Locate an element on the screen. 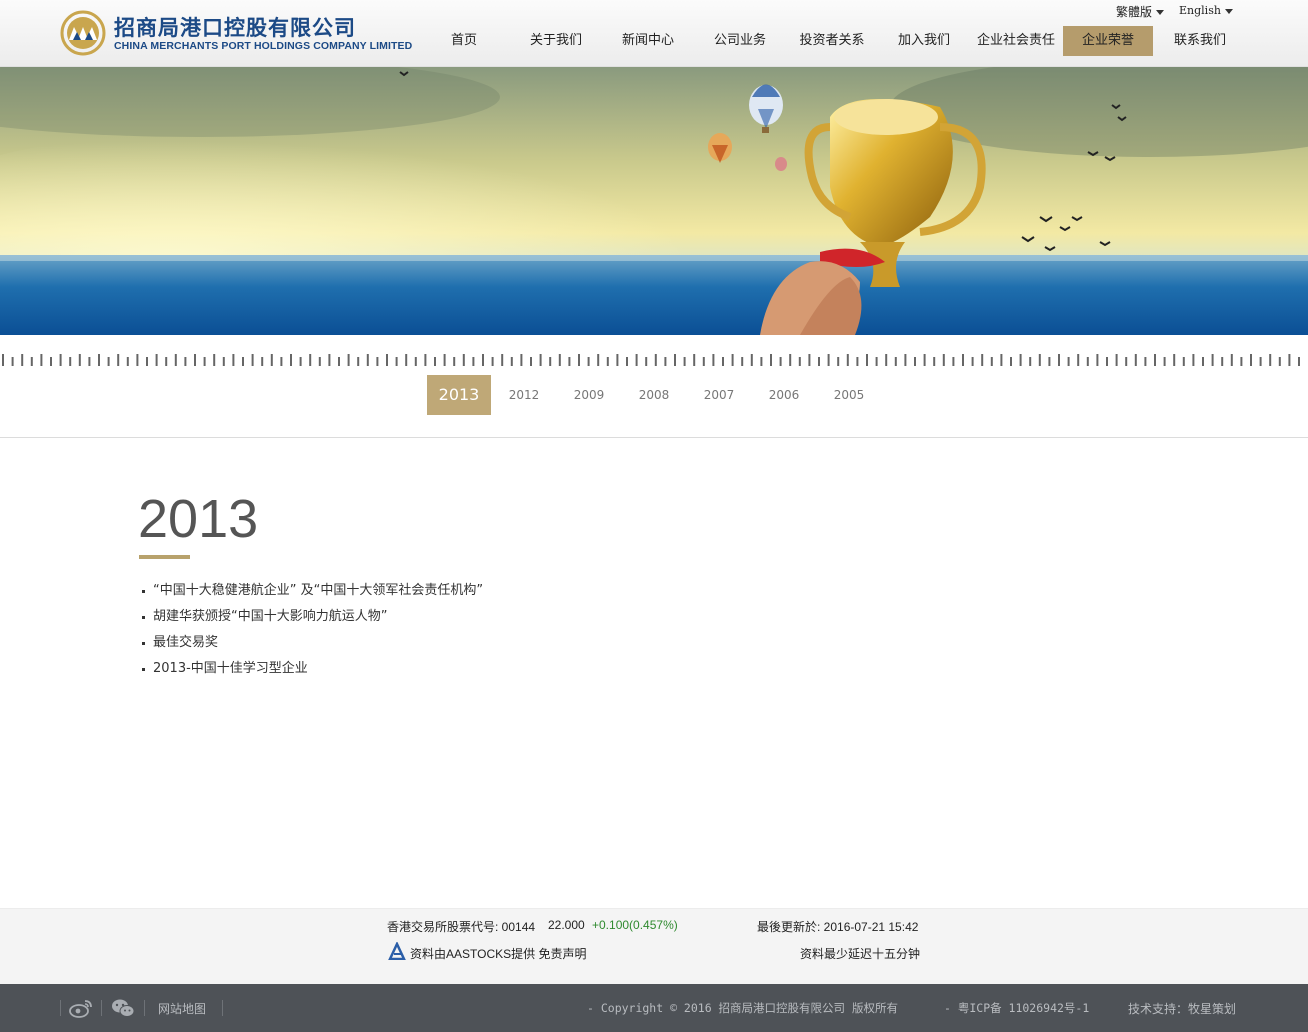  list-item: 最佳交易奖 is located at coordinates (312, 645).